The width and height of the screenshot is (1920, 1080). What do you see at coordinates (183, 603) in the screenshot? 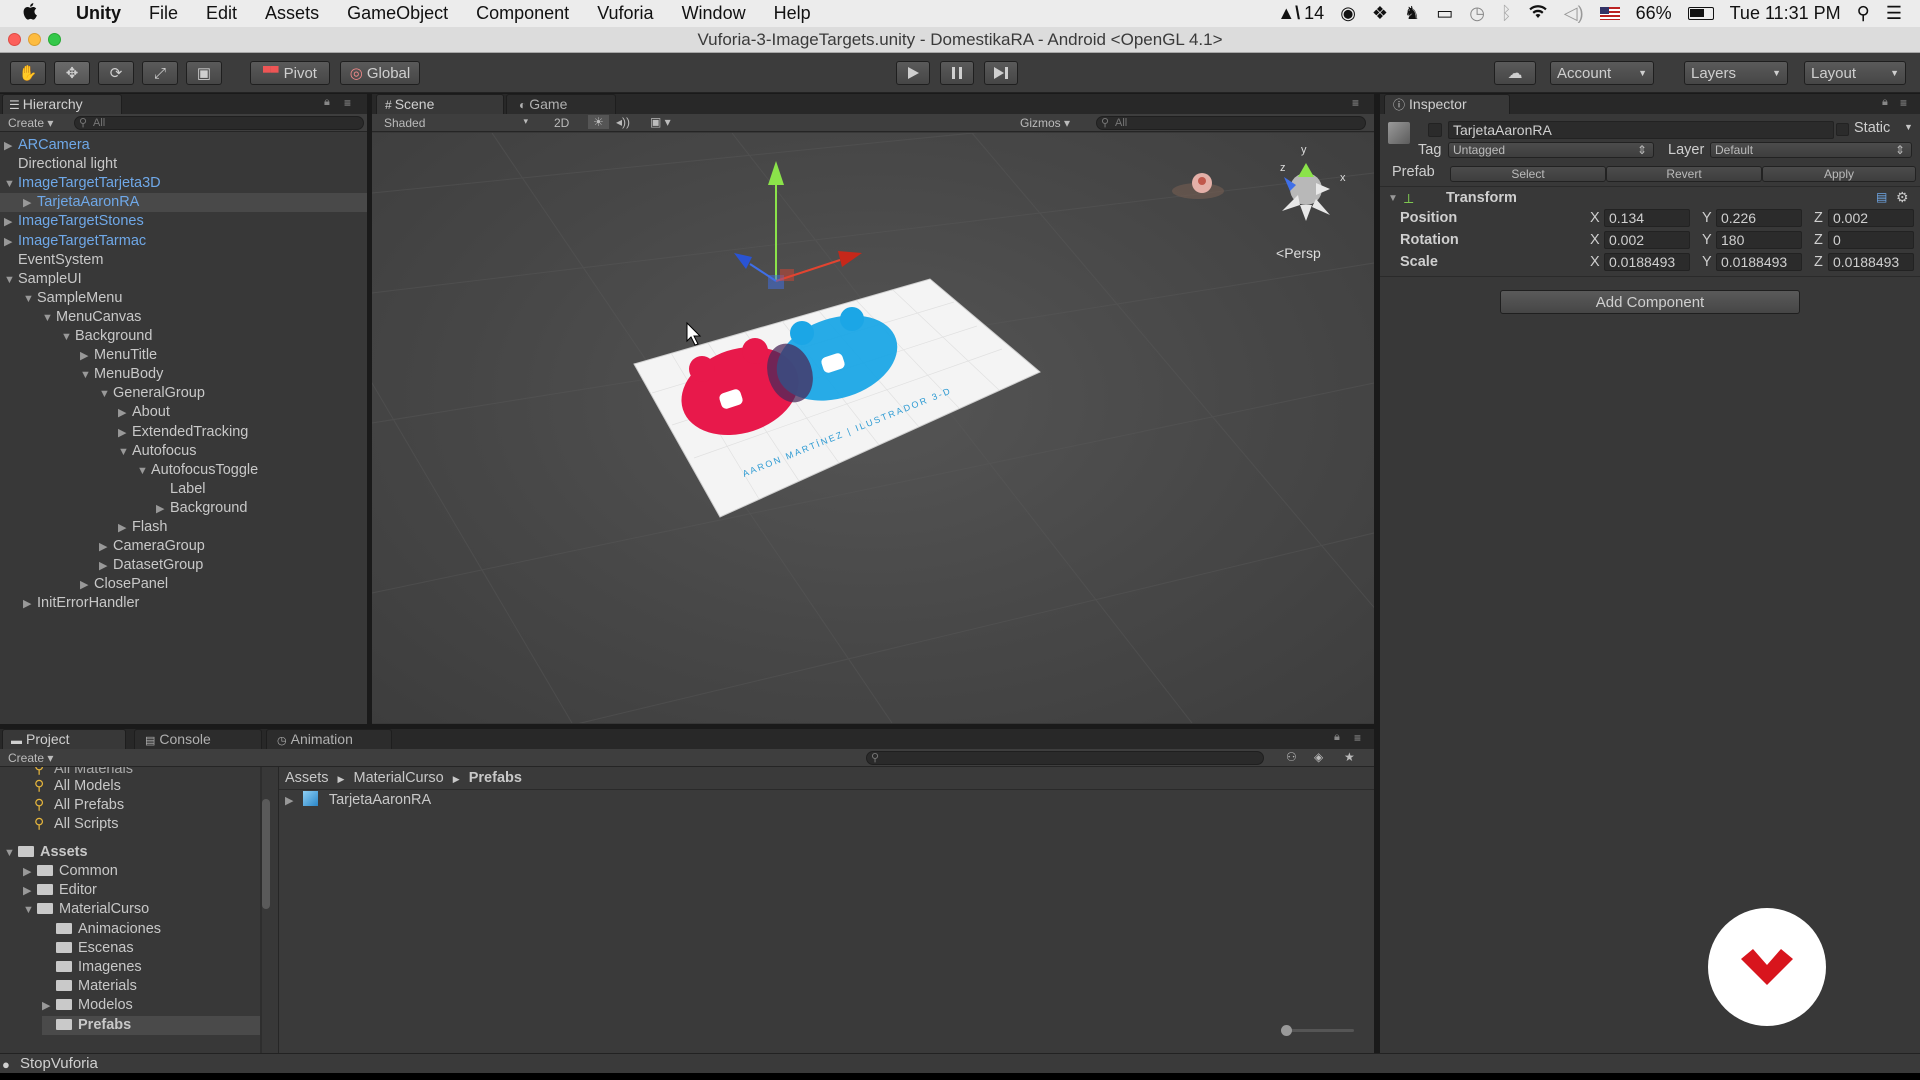
I see `hierarchy-item: ▶ InitErrorHandler` at bounding box center [183, 603].